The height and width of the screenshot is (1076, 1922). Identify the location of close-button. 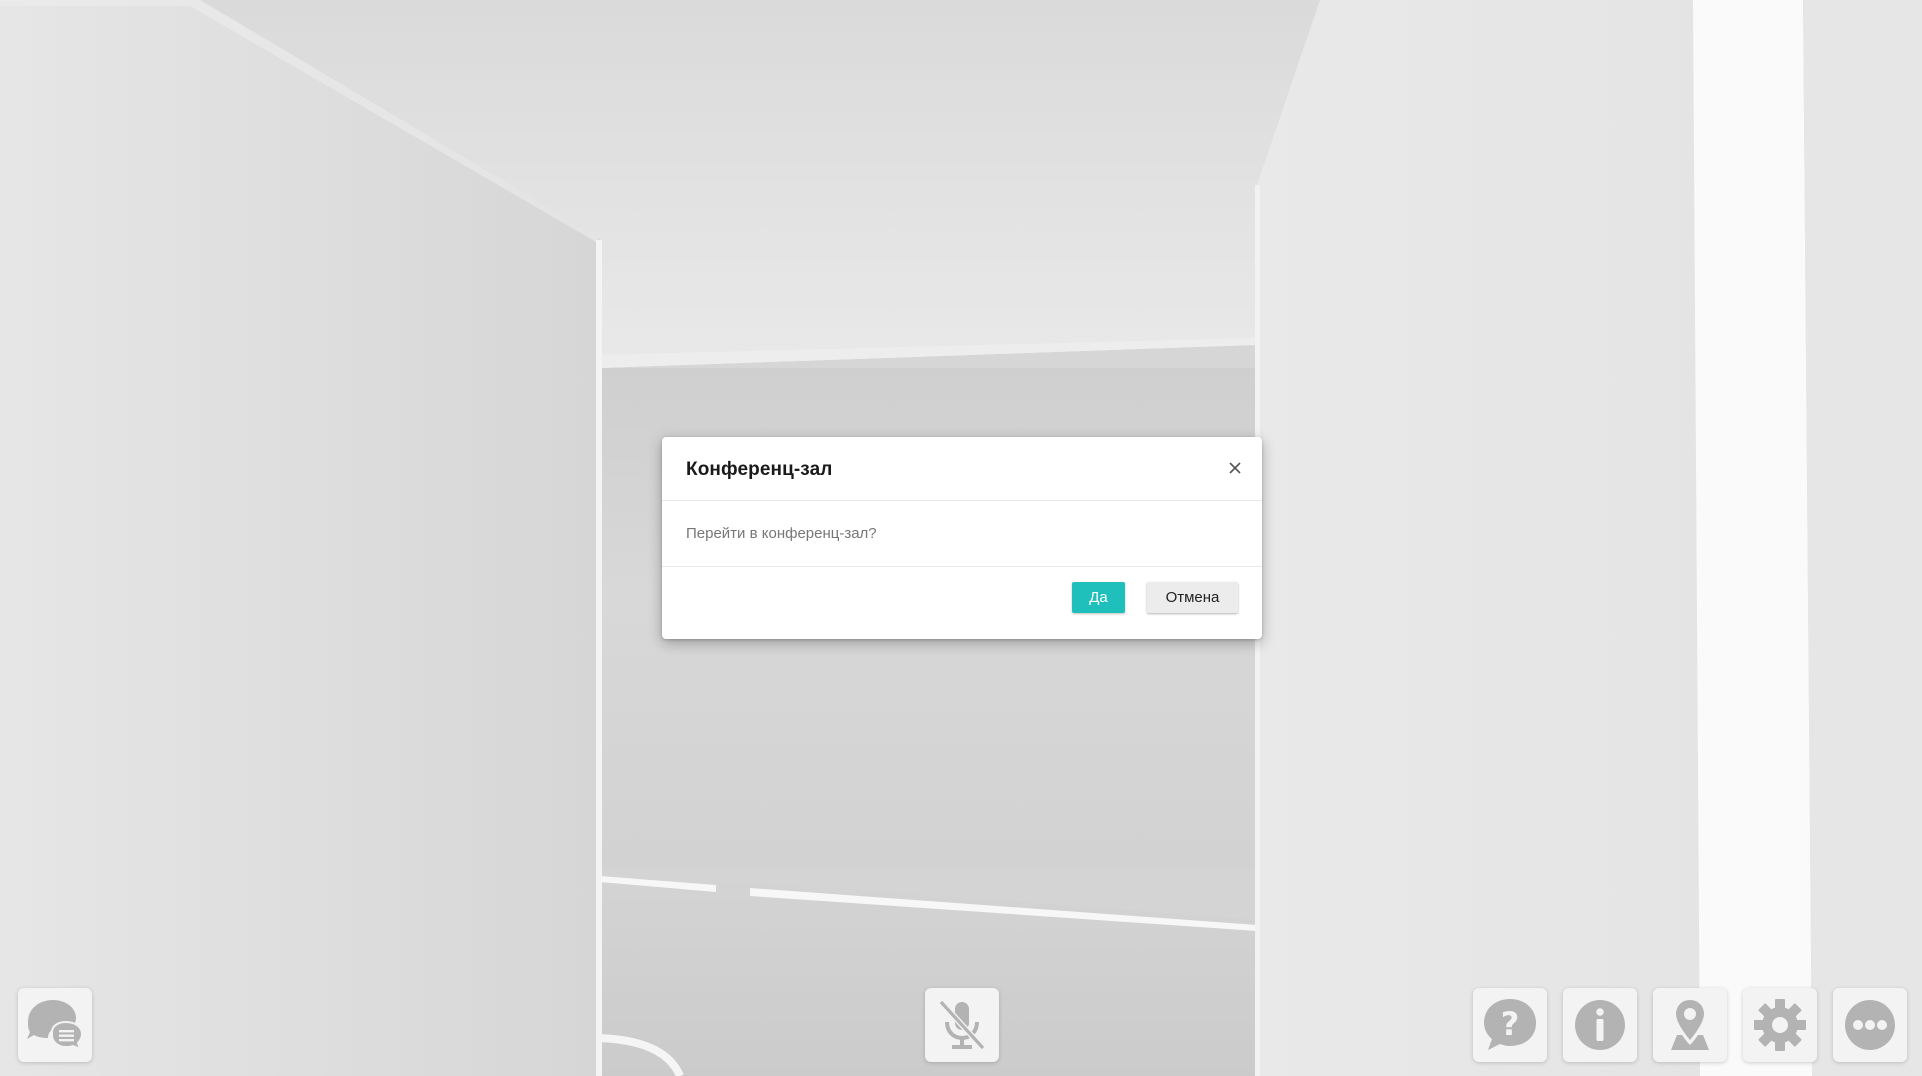
(1235, 468).